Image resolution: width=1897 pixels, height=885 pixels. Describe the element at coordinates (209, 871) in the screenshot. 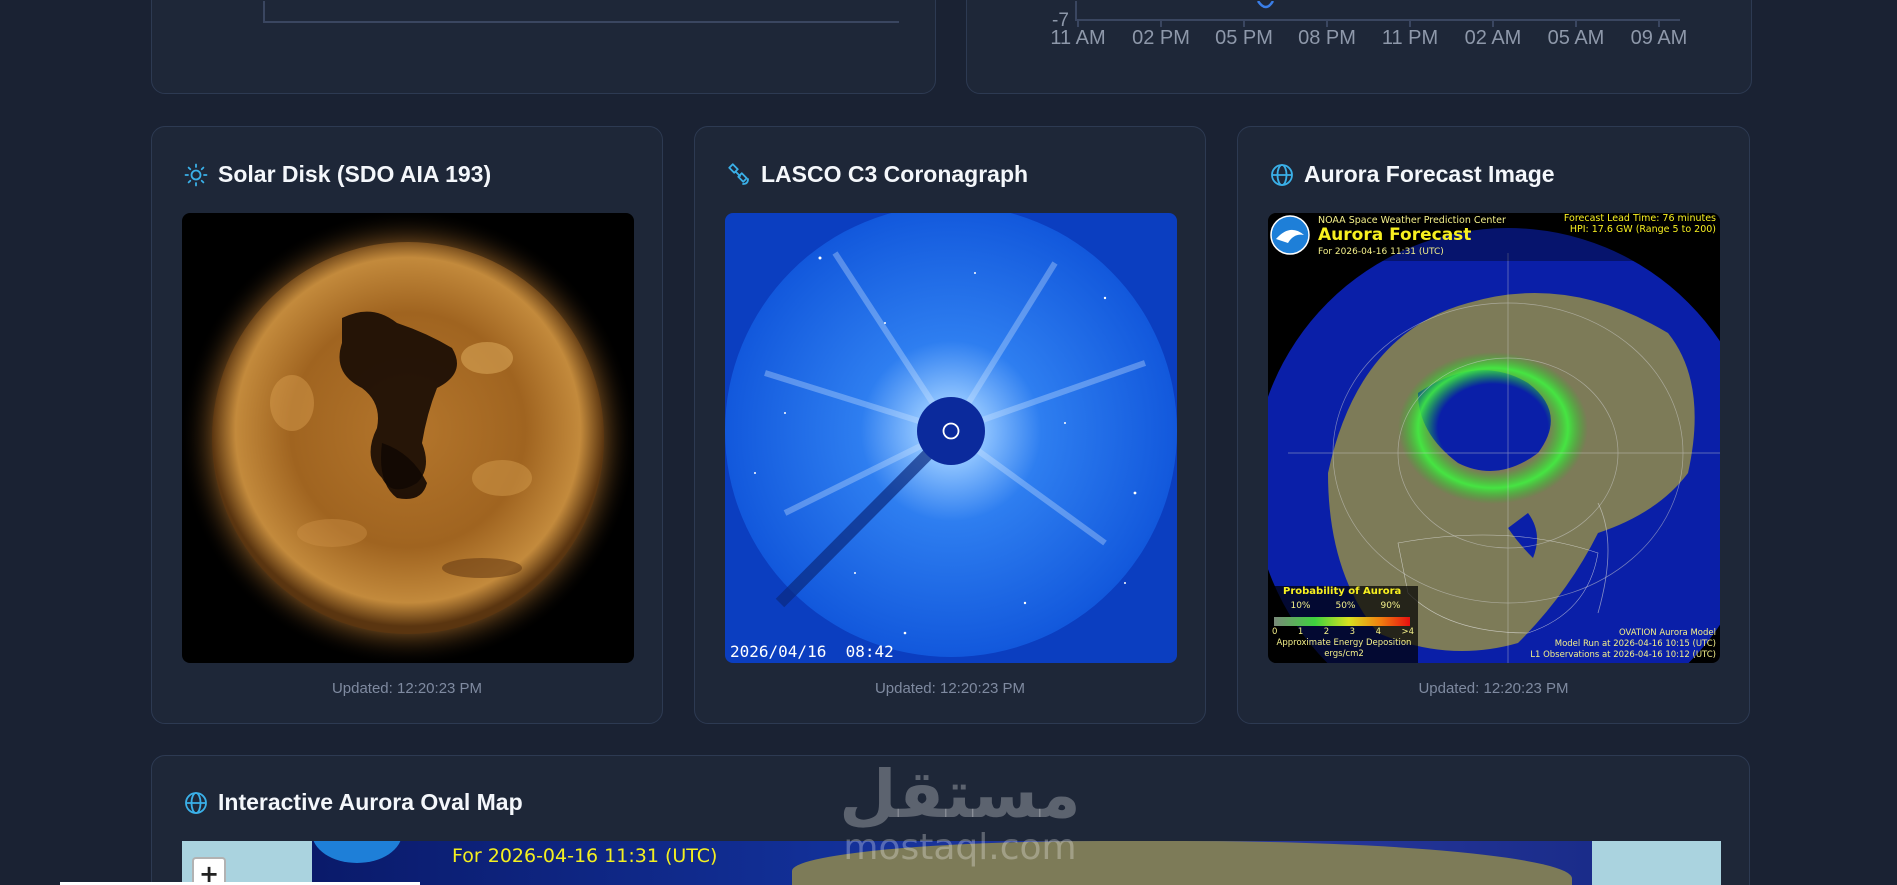

I see `zoom-in-button: +` at that location.